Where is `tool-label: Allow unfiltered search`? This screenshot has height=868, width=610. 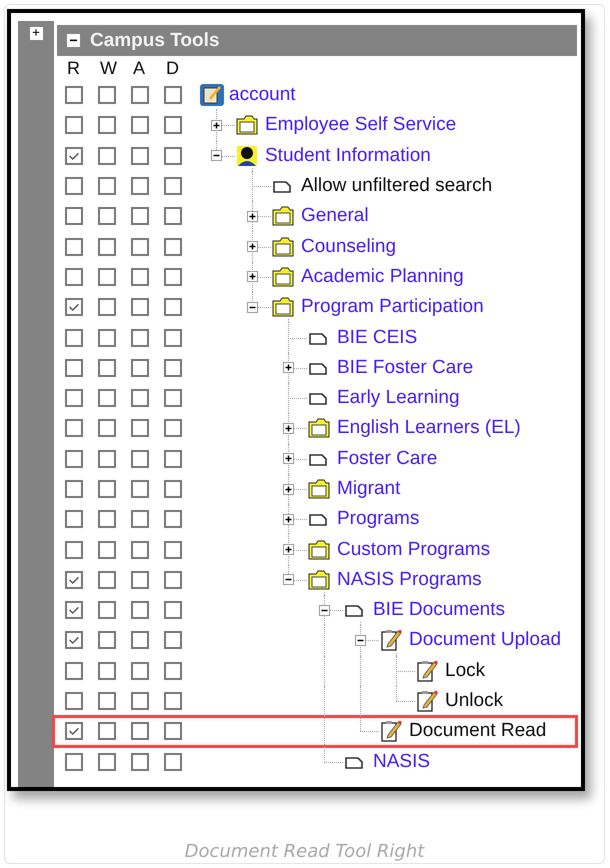 tool-label: Allow unfiltered search is located at coordinates (396, 186).